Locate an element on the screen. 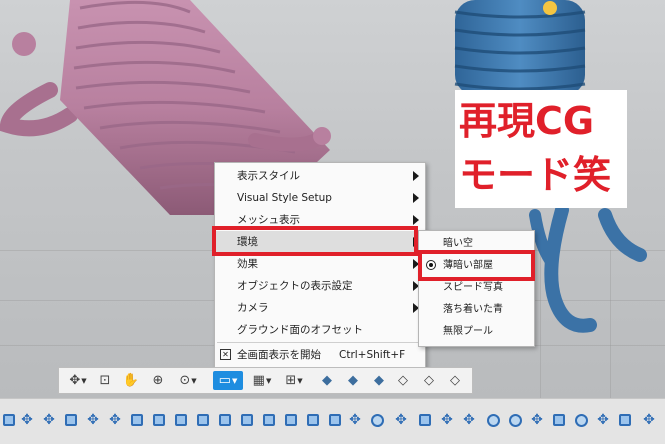  viewports-button: ⊞ ▼ is located at coordinates (294, 380).